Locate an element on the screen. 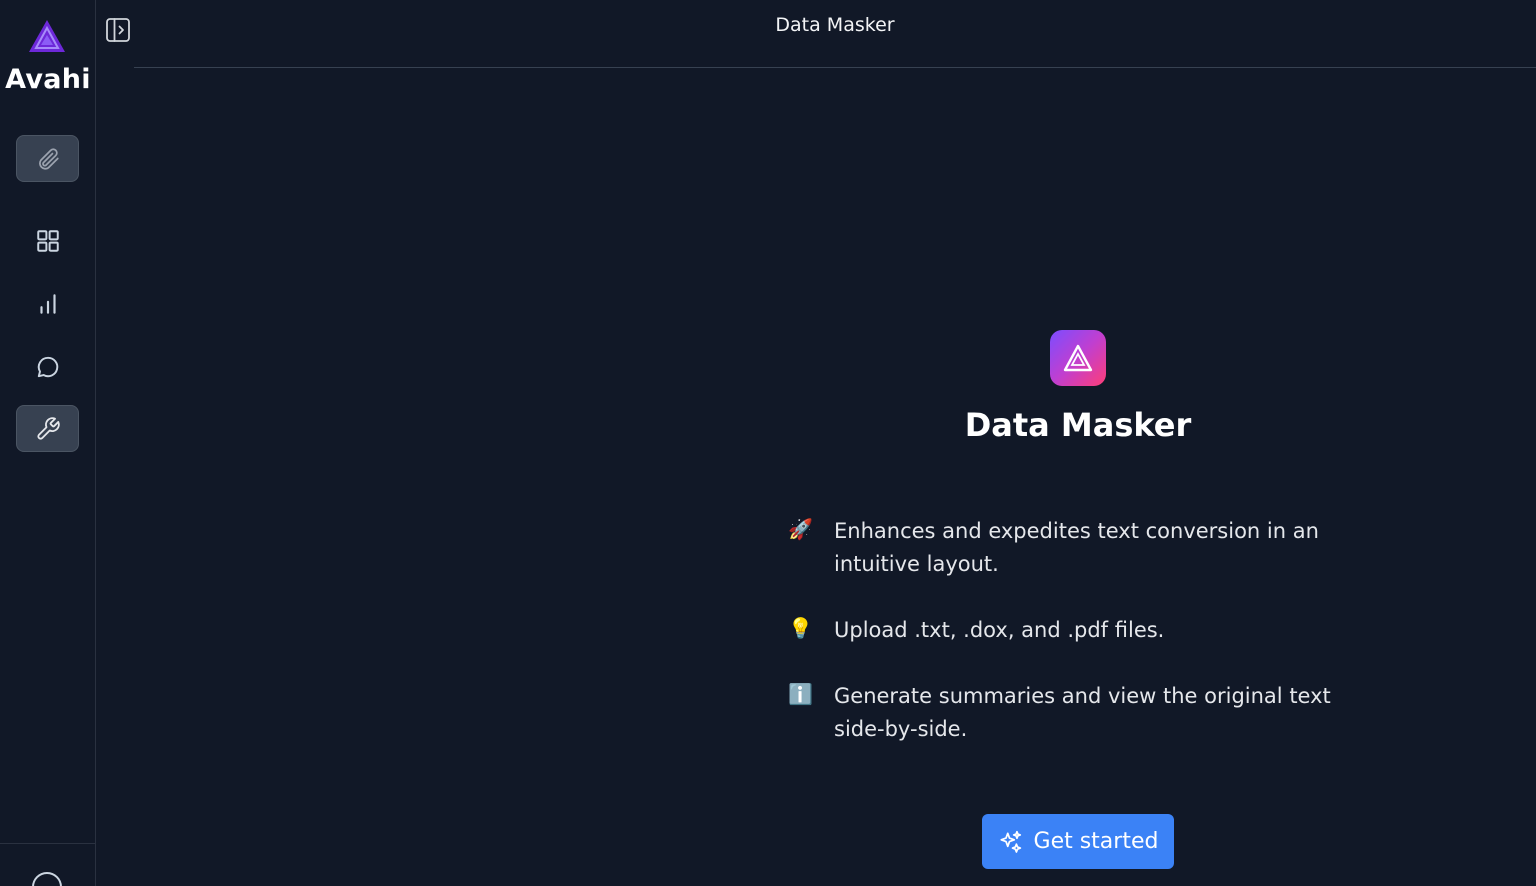 The height and width of the screenshot is (886, 1536). avahi-triangle-icon is located at coordinates (1078, 358).